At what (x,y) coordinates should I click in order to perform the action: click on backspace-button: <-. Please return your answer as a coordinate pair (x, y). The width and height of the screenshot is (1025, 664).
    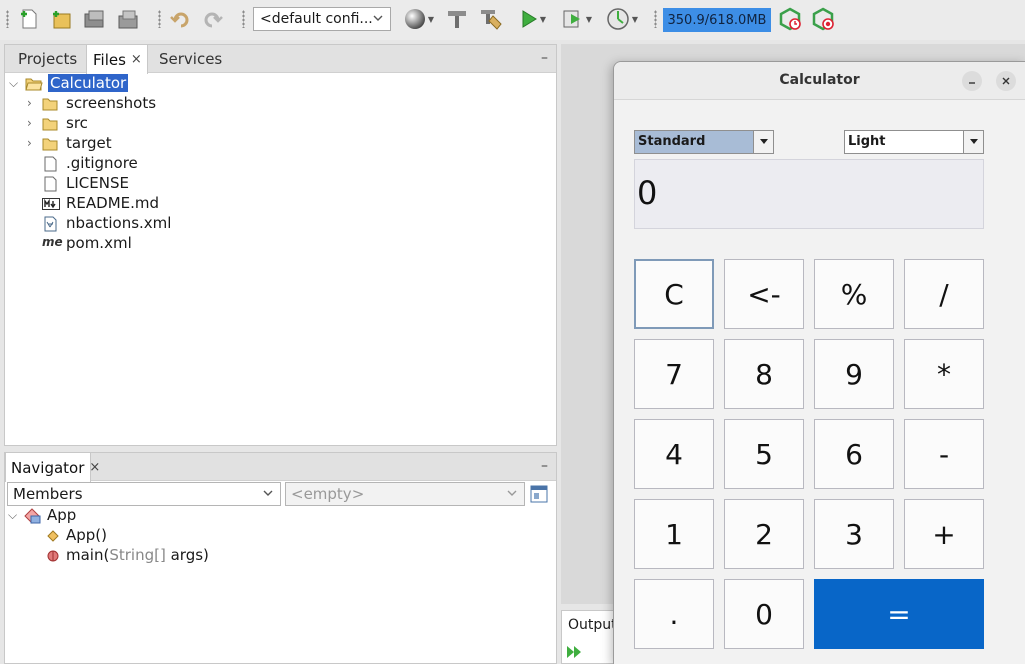
    Looking at the image, I should click on (764, 294).